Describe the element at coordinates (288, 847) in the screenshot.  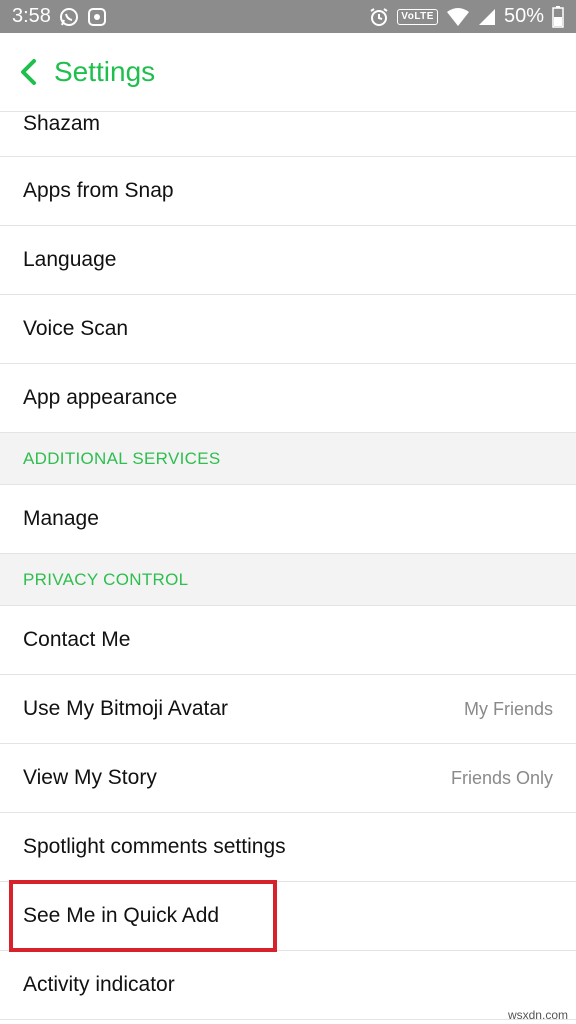
I see `list-item-spotlight-comments-settings: Spotlight comments settings` at that location.